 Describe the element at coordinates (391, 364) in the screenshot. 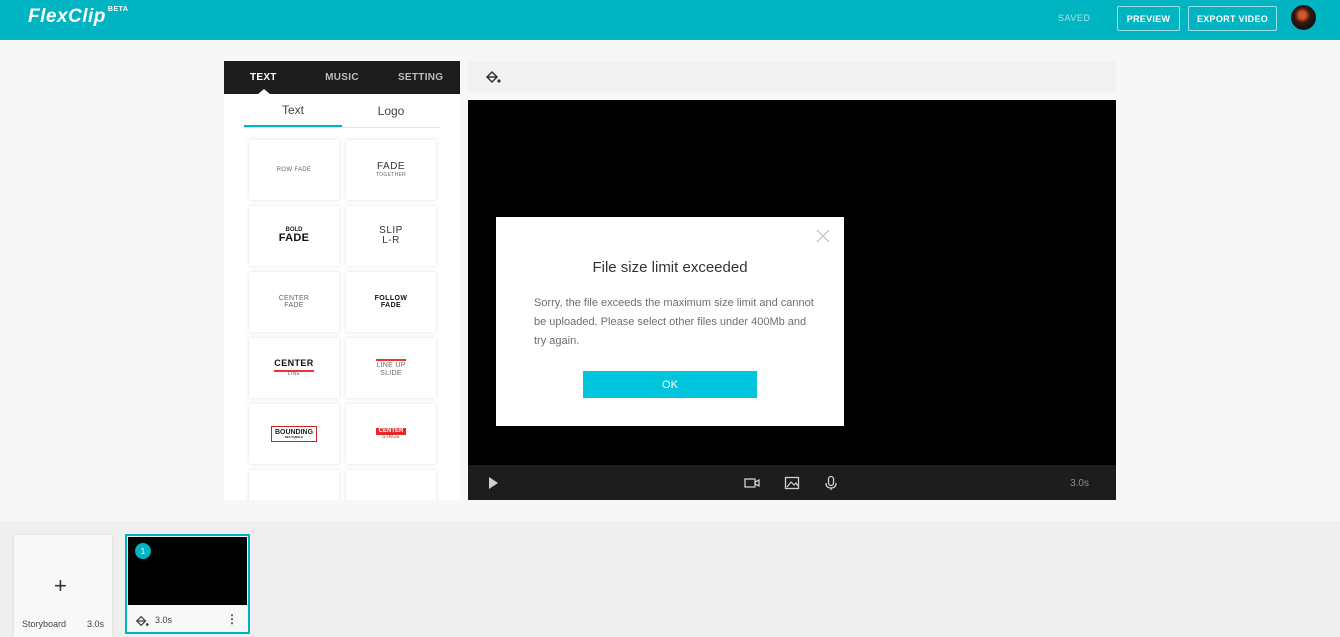

I see `style-label: LINE UP` at that location.